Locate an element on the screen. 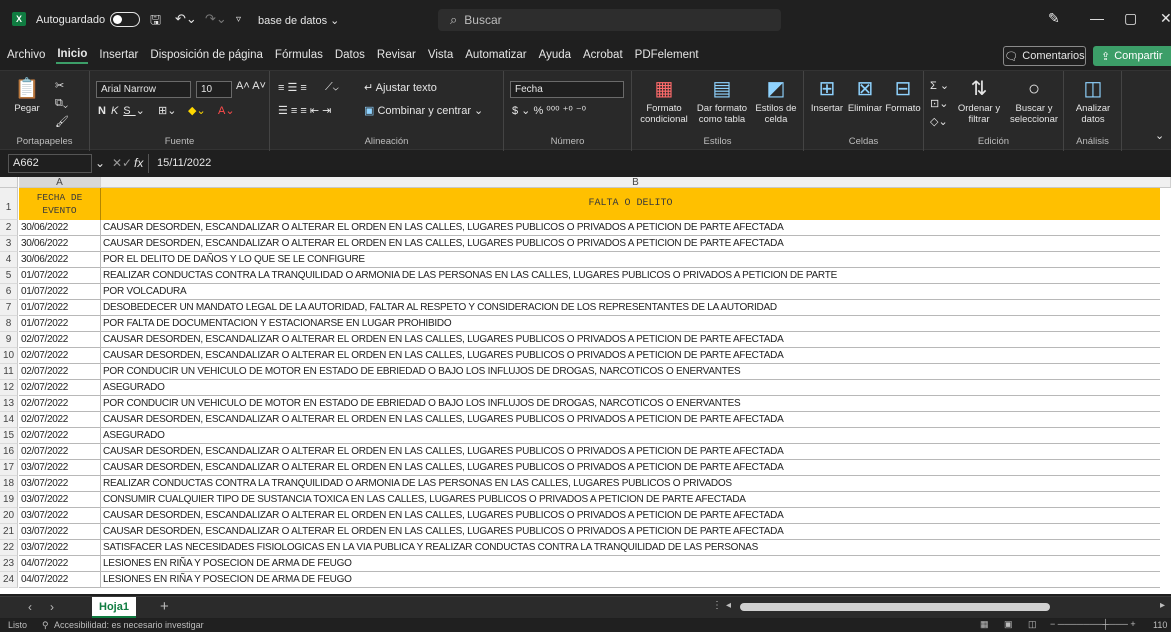 The height and width of the screenshot is (632, 1171). row-header: 5 is located at coordinates (9, 276).